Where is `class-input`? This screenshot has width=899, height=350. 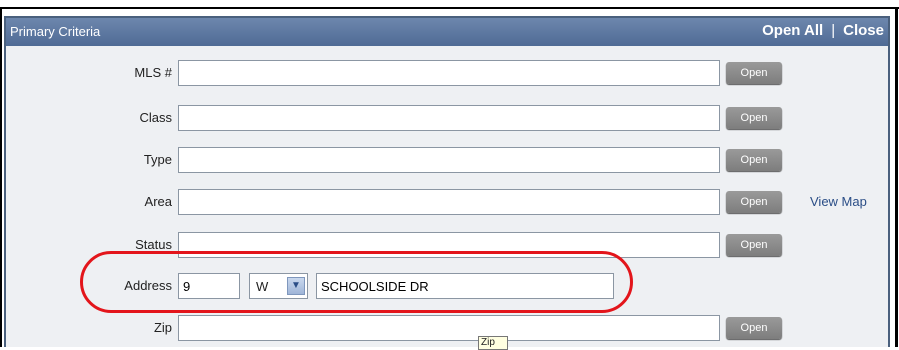 class-input is located at coordinates (449, 118).